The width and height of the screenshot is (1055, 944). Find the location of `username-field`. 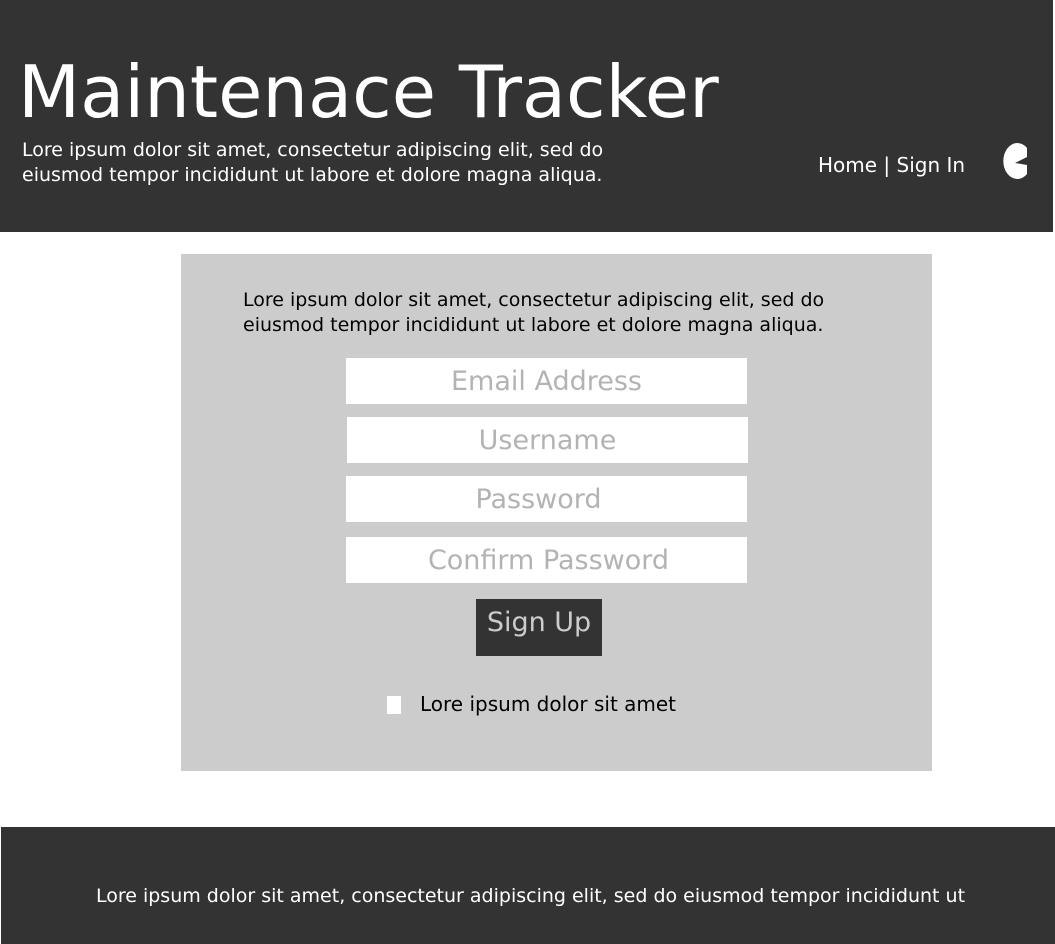

username-field is located at coordinates (547, 440).